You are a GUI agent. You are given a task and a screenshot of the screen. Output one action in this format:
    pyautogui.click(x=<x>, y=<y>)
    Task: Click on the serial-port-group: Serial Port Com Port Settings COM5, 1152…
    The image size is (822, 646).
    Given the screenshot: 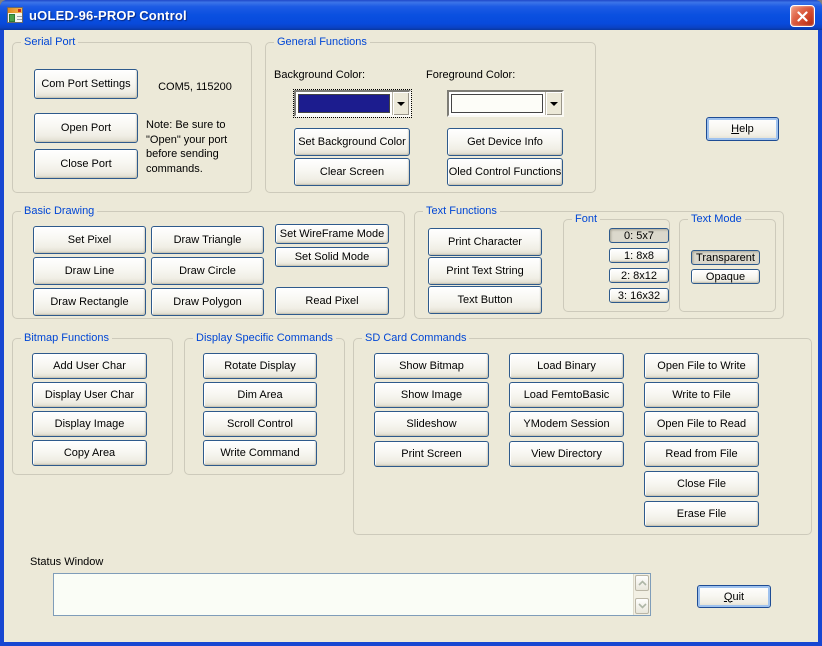 What is the action you would take?
    pyautogui.click(x=132, y=114)
    